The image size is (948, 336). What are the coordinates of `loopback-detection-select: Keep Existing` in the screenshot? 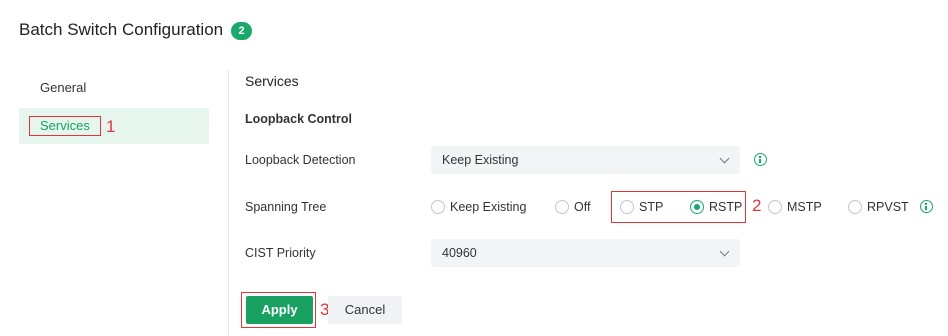 It's located at (585, 160).